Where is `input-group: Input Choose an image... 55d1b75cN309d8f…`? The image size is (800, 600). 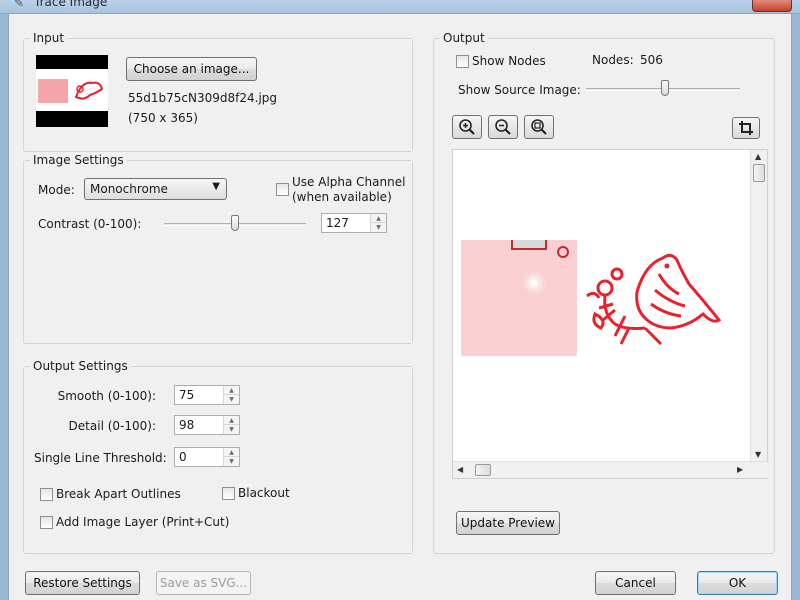 input-group: Input Choose an image... 55d1b75cN309d8f… is located at coordinates (218, 91).